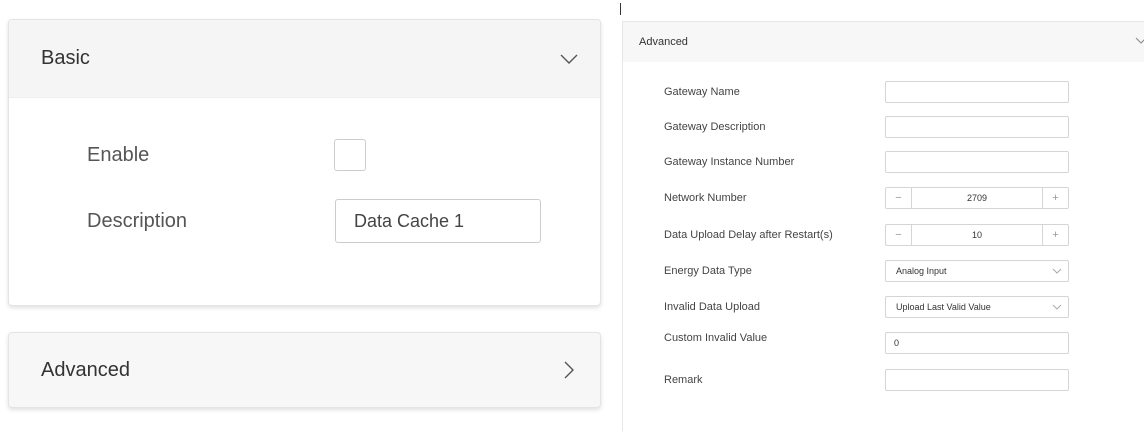  Describe the element at coordinates (899, 198) in the screenshot. I see `network-number-decrement-button: −` at that location.